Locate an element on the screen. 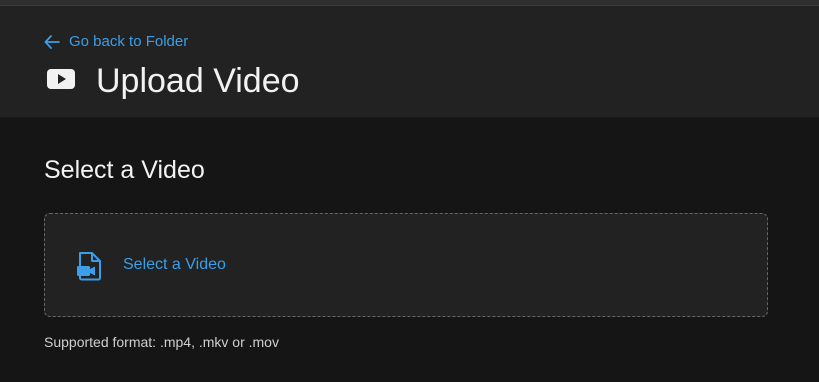 This screenshot has width=819, height=382. back-to-folder-link: Go back to Folder is located at coordinates (116, 41).